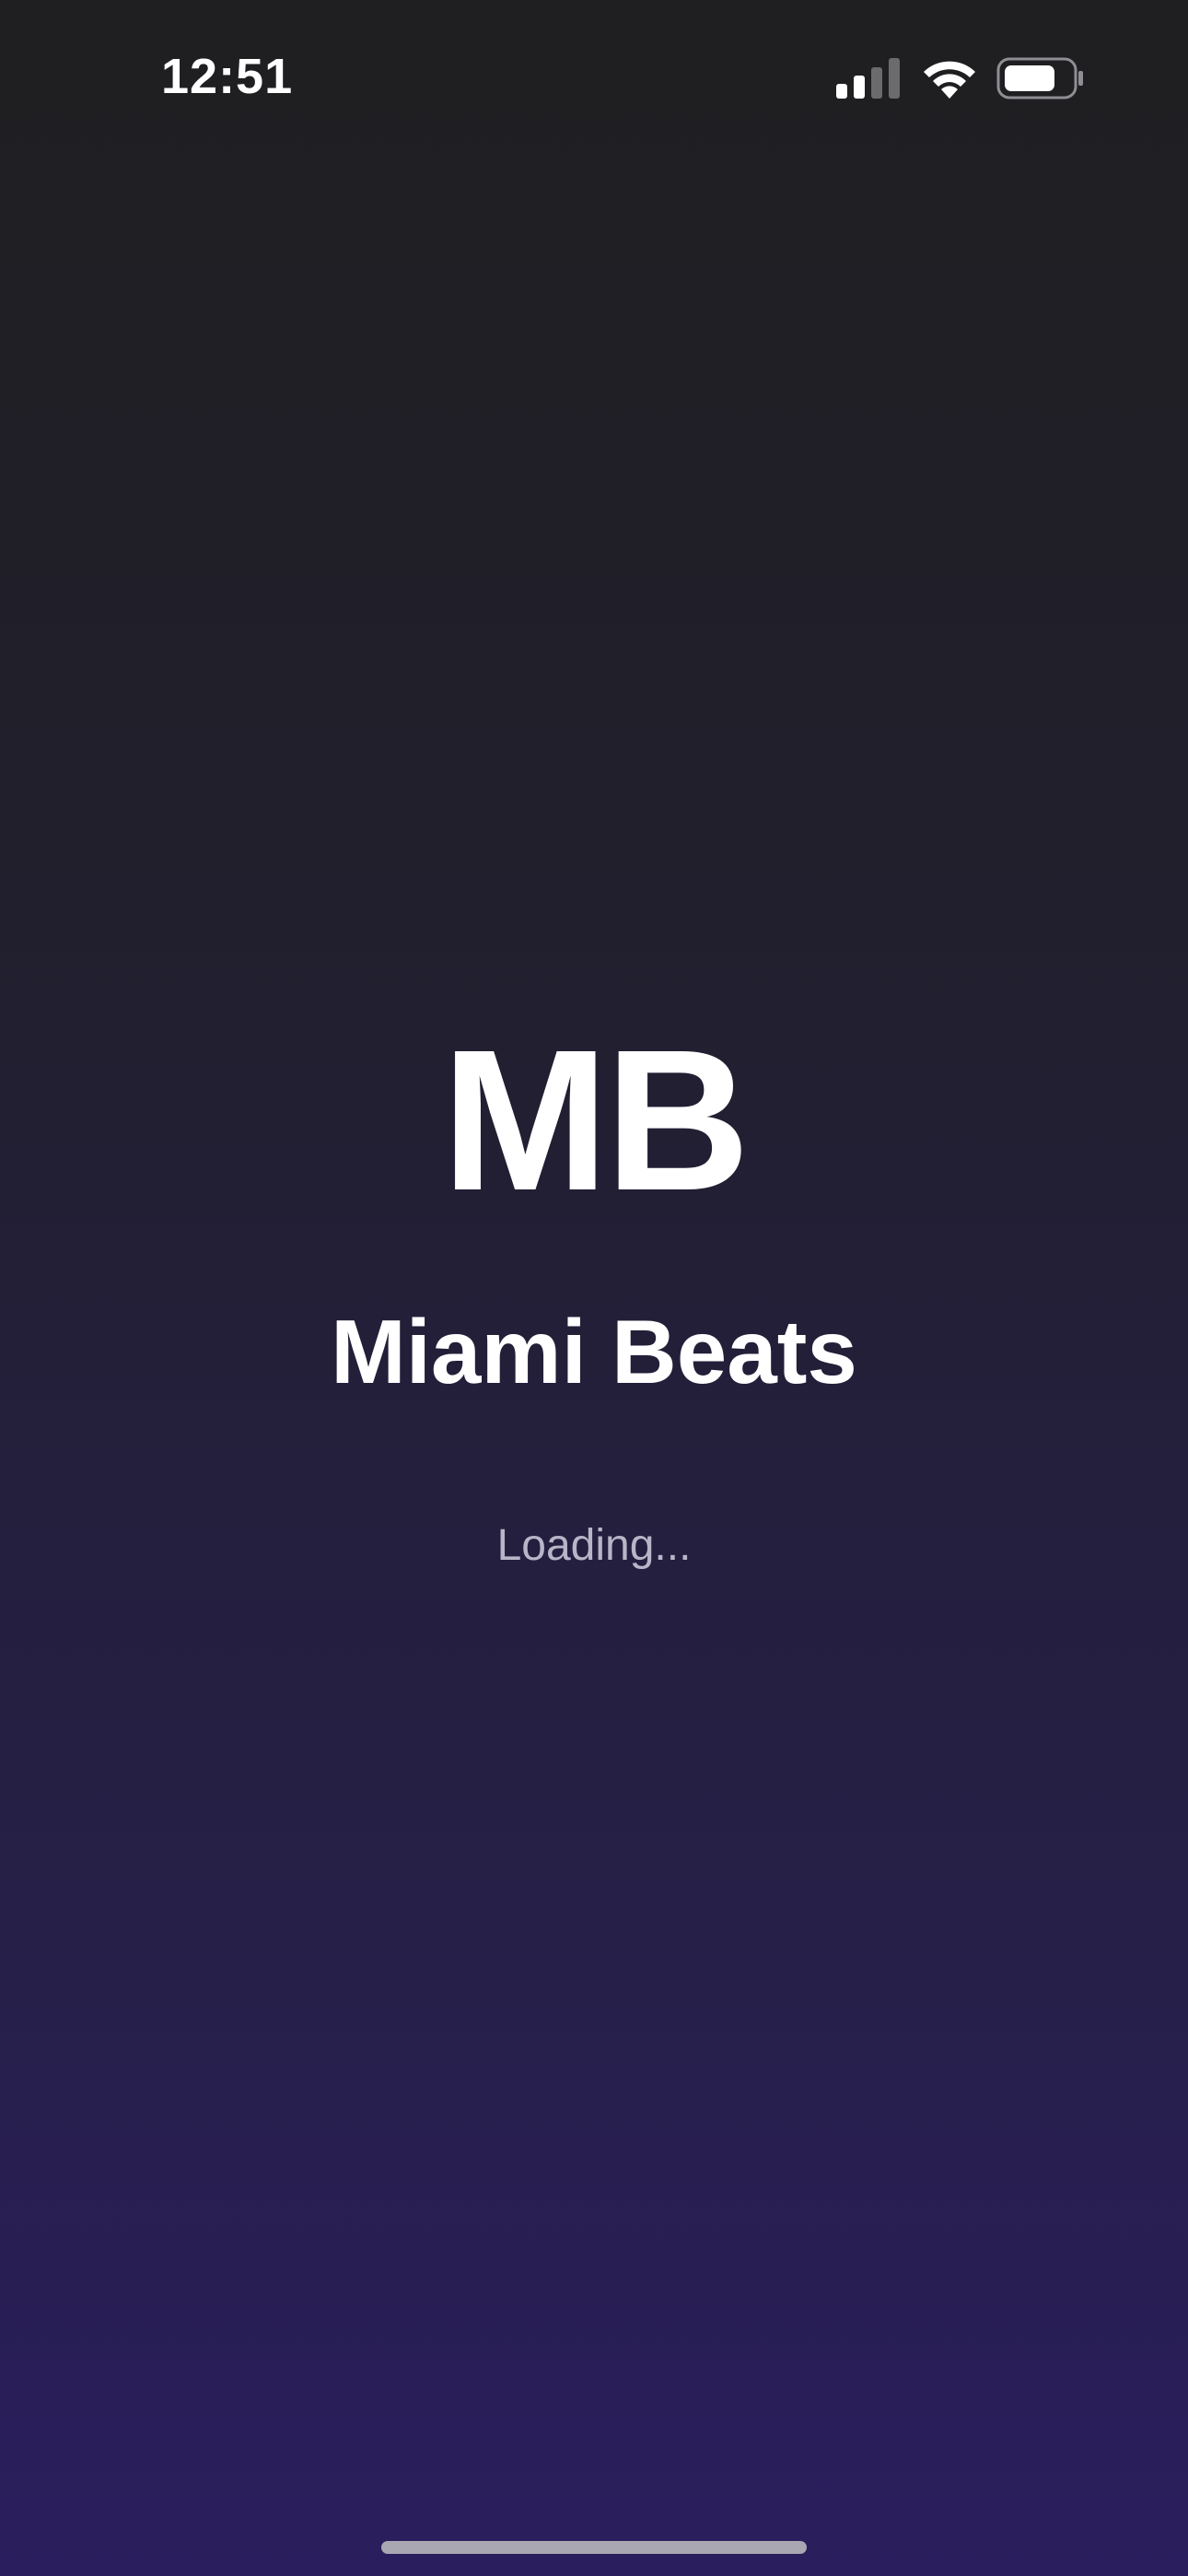 This screenshot has height=2576, width=1188. I want to click on battery-icon, so click(1039, 78).